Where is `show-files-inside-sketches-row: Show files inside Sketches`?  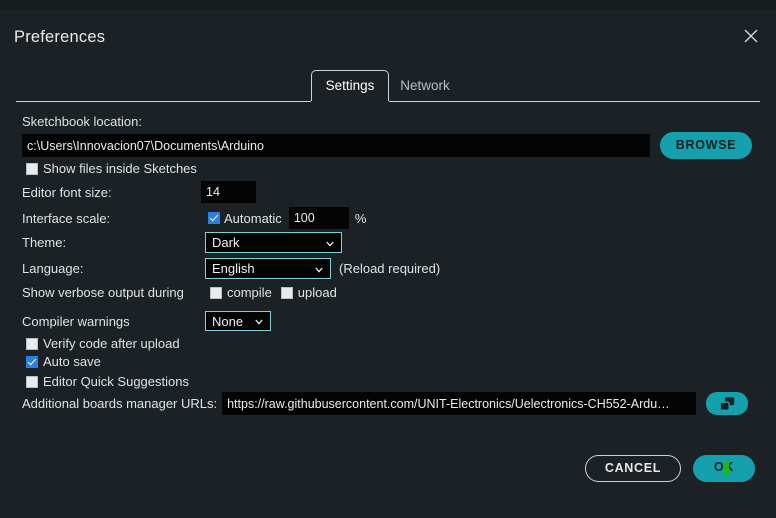 show-files-inside-sketches-row: Show files inside Sketches is located at coordinates (111, 168).